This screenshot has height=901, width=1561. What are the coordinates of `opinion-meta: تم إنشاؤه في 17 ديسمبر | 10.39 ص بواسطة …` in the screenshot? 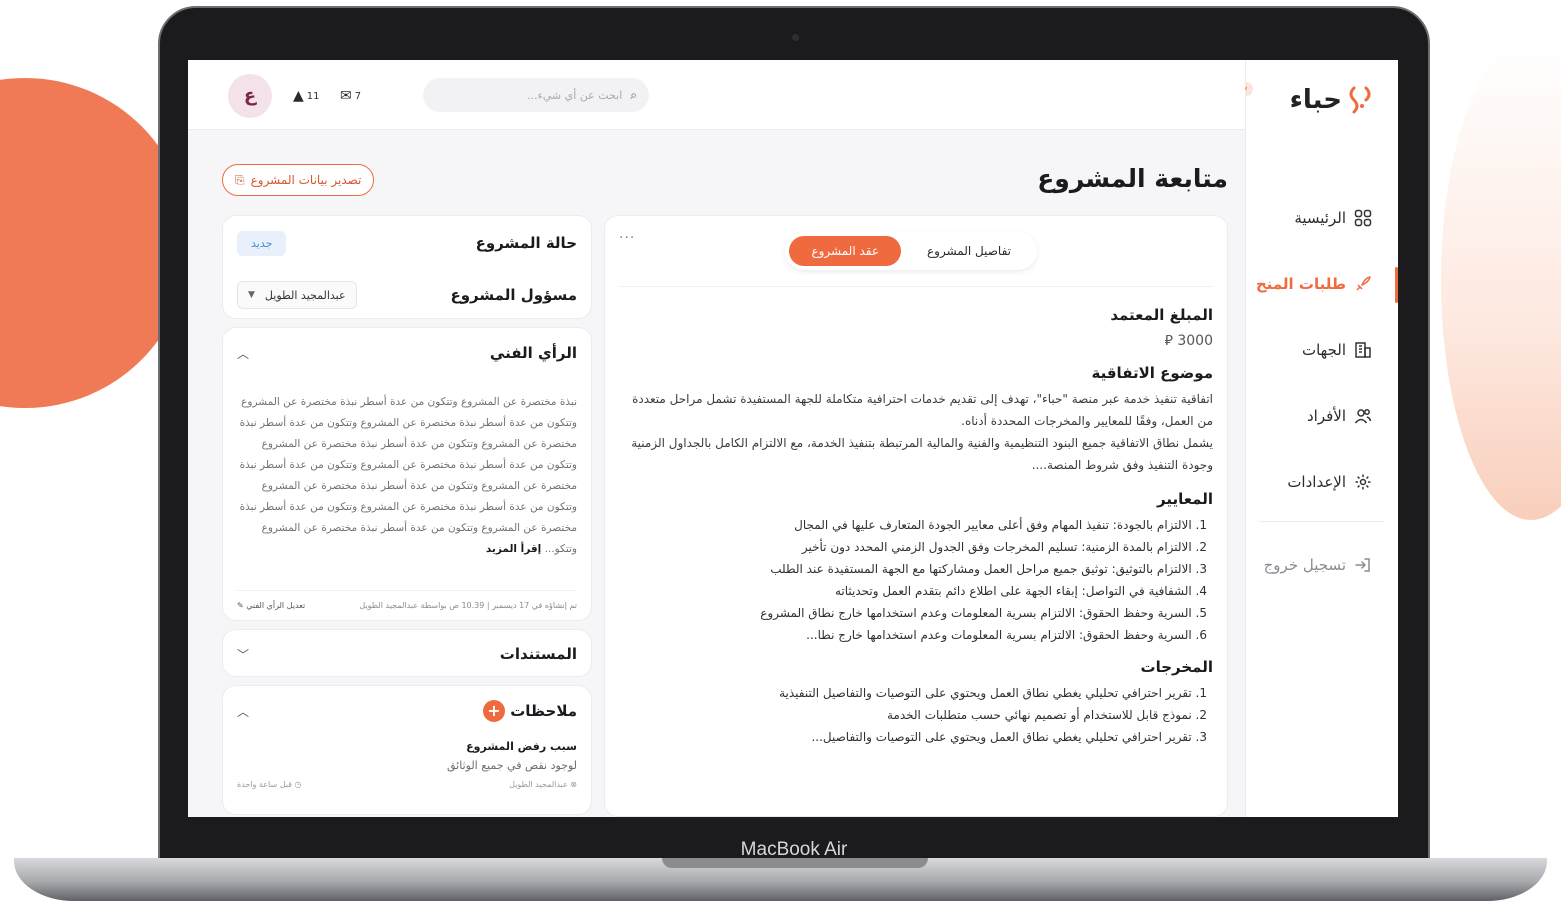 It's located at (468, 605).